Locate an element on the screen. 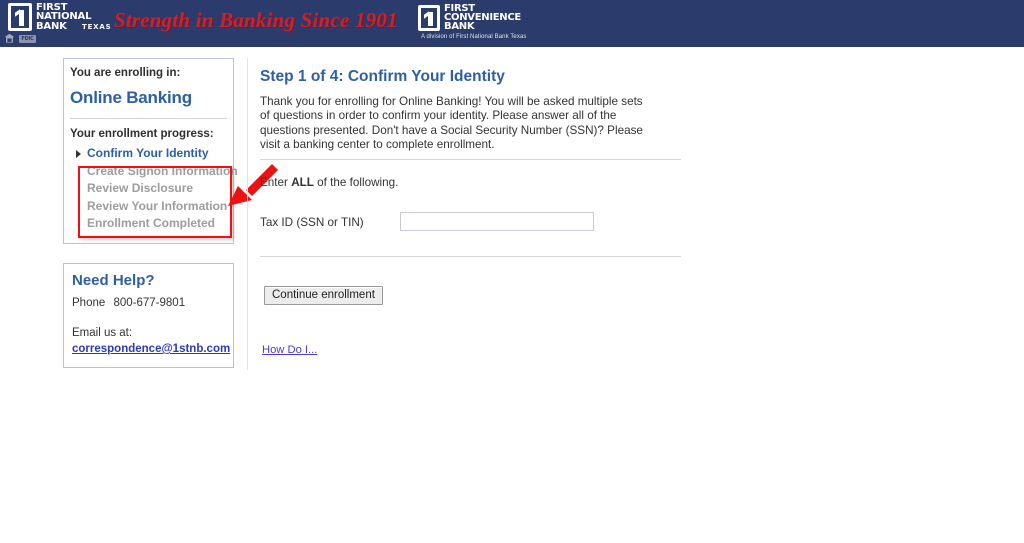 Image resolution: width=1024 pixels, height=543 pixels. tax-id-input is located at coordinates (497, 221).